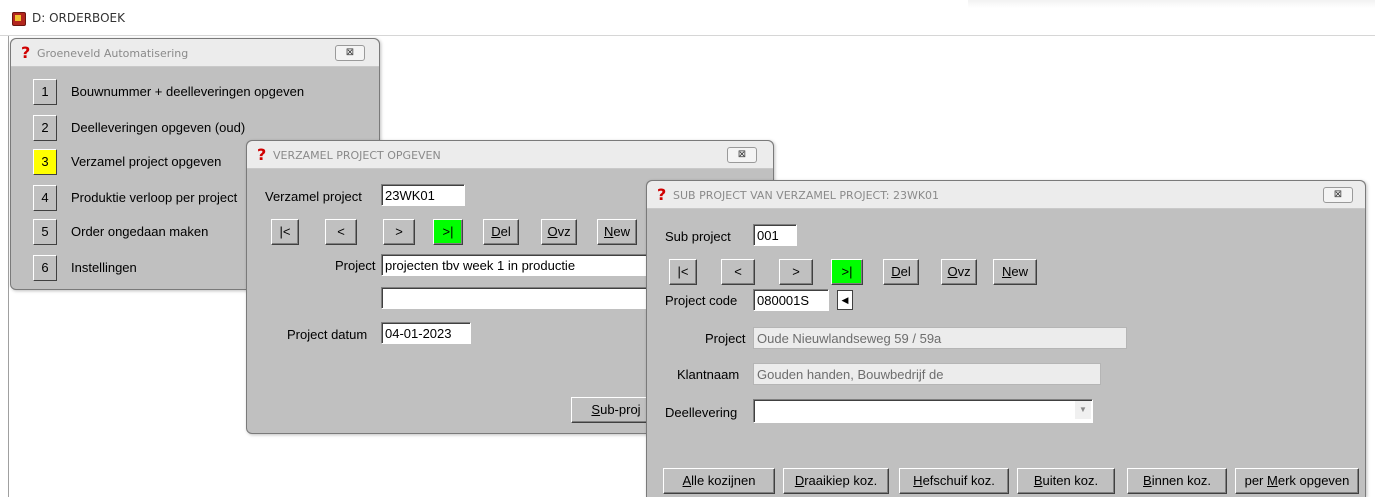 This screenshot has width=1375, height=497. I want to click on project-code-label: Project code, so click(701, 300).